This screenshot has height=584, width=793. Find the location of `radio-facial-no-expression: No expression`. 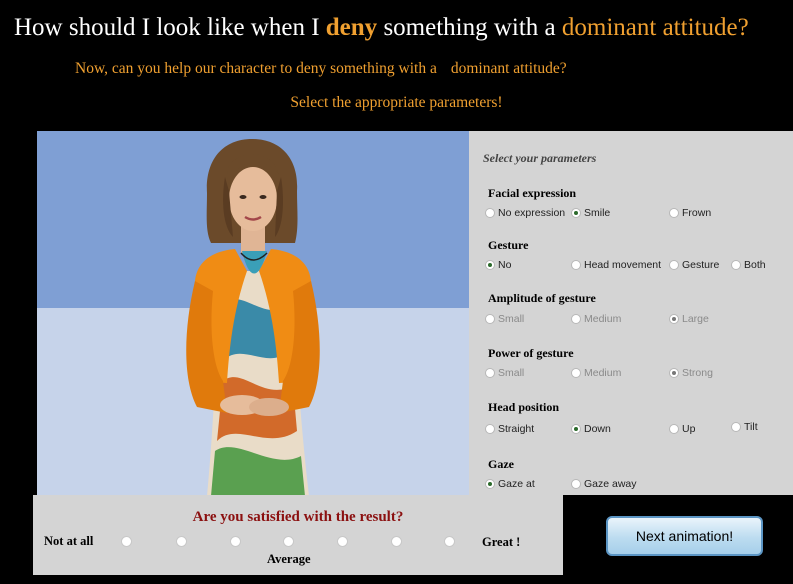

radio-facial-no-expression: No expression is located at coordinates (525, 213).